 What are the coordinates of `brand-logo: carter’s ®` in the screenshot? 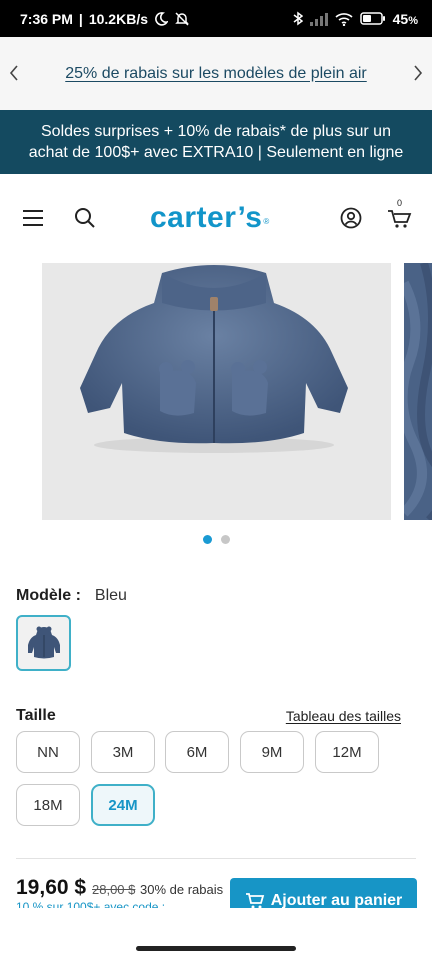 It's located at (216, 218).